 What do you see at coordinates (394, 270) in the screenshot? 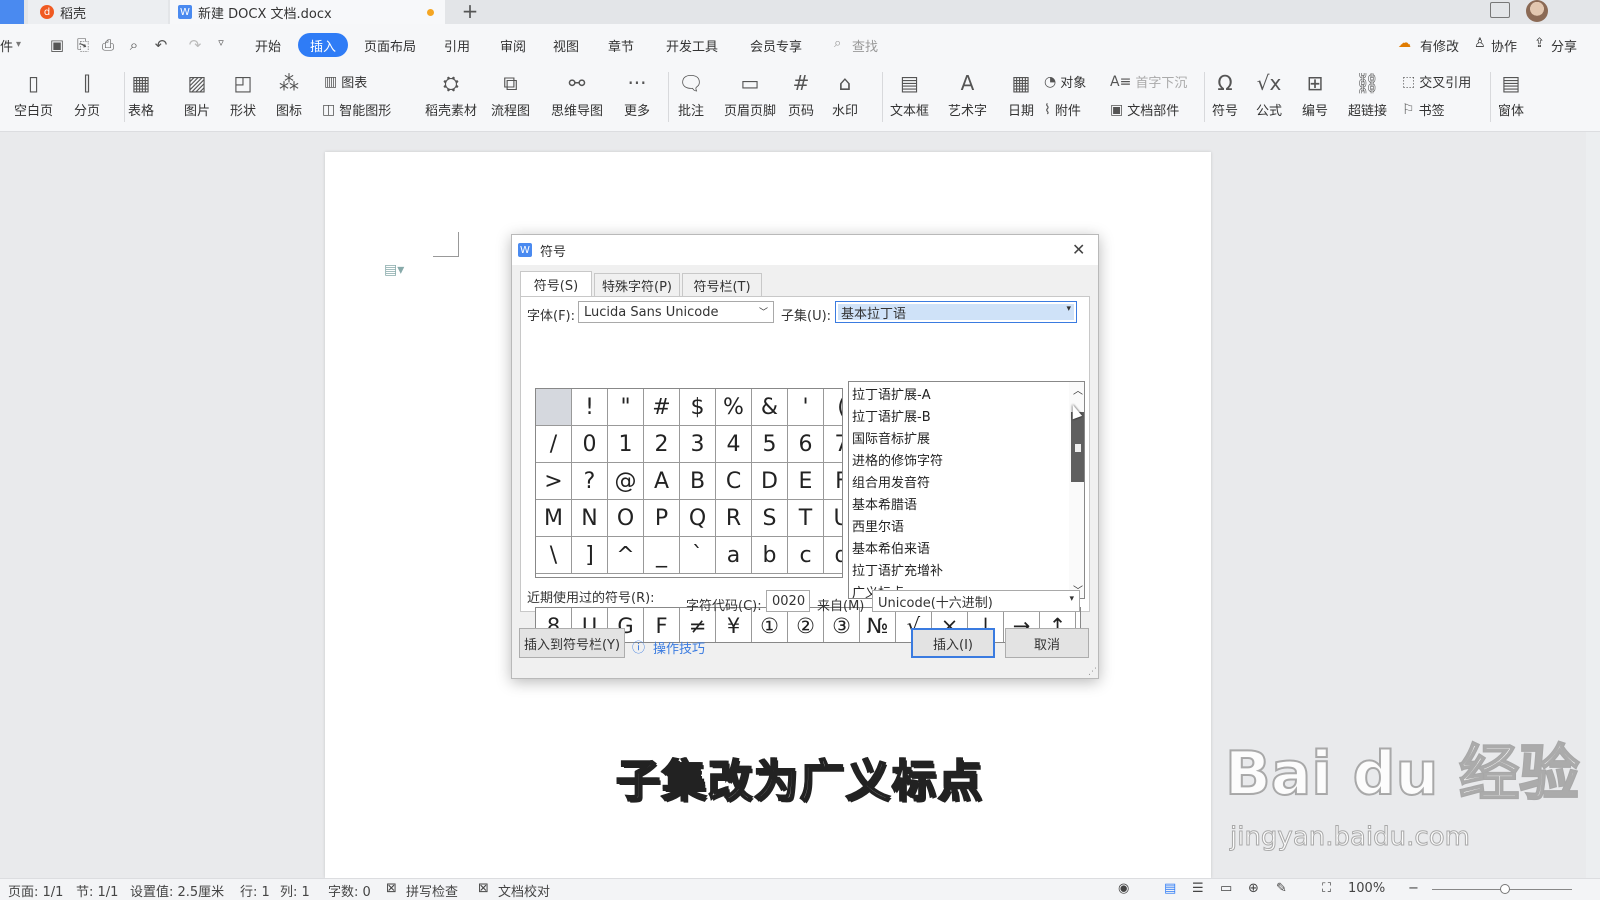
I see `paste-options-icon: ▤▾` at bounding box center [394, 270].